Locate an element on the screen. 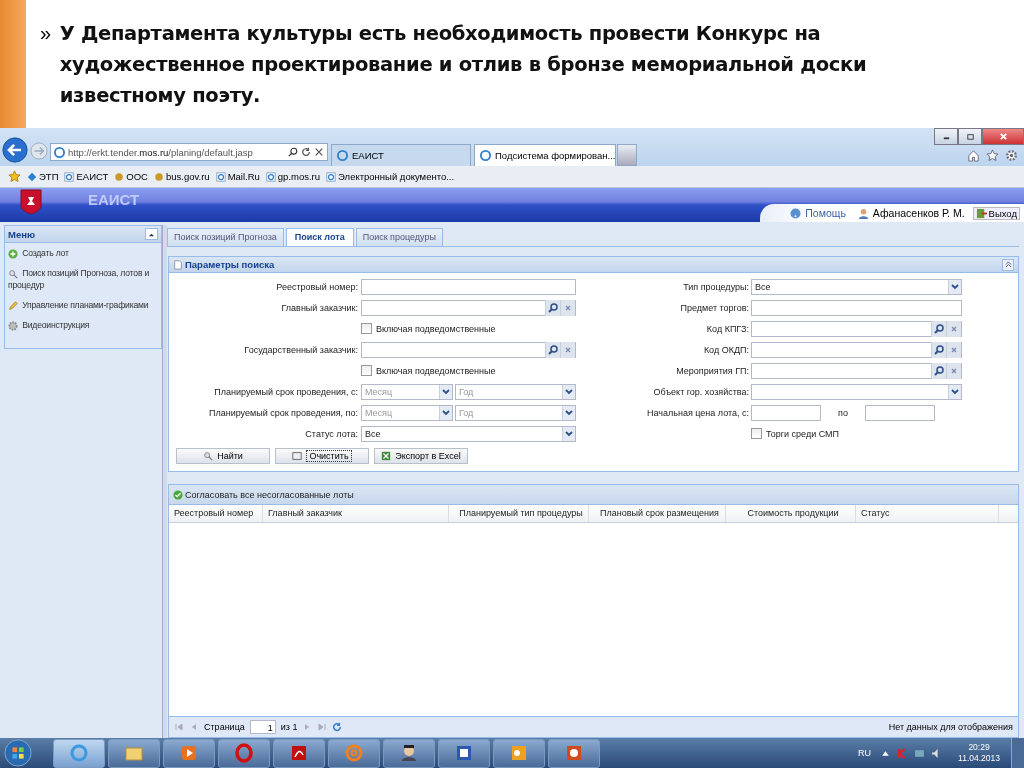 The width and height of the screenshot is (1024, 768). close-icon is located at coordinates (319, 152).